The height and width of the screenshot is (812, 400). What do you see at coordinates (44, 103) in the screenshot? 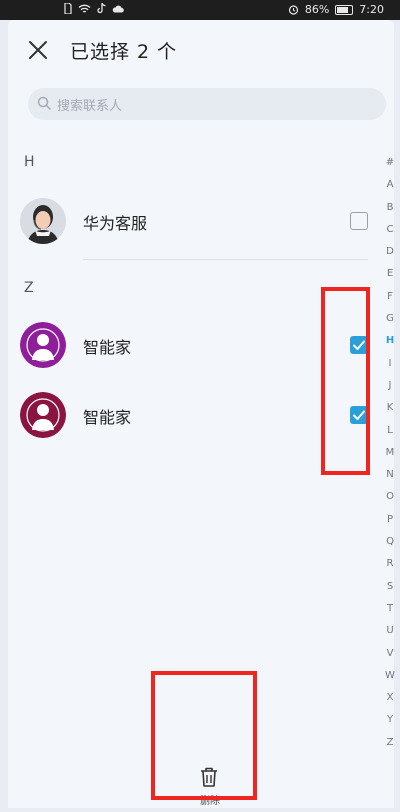
I see `search-icon` at bounding box center [44, 103].